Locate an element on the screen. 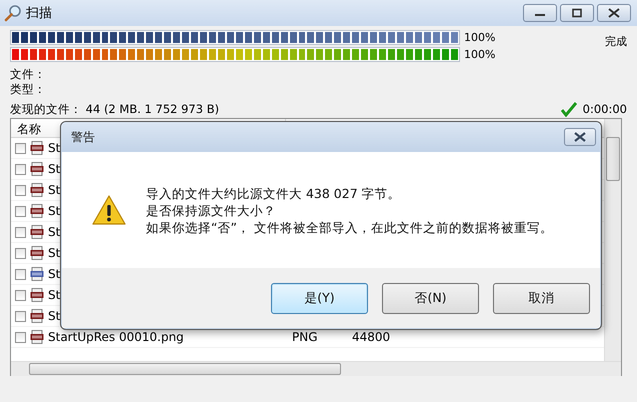 This screenshot has width=637, height=402. table-cell: 44800 is located at coordinates (371, 337).